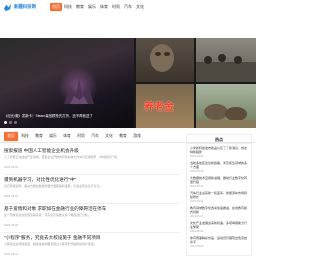 This screenshot has height=256, width=320. Describe the element at coordinates (62, 157) in the screenshot. I see `article-summary: 人工智能正在加速产业落地，更多企业开始布局新的技术方向与应用场景，市场前景广阔。` at that location.